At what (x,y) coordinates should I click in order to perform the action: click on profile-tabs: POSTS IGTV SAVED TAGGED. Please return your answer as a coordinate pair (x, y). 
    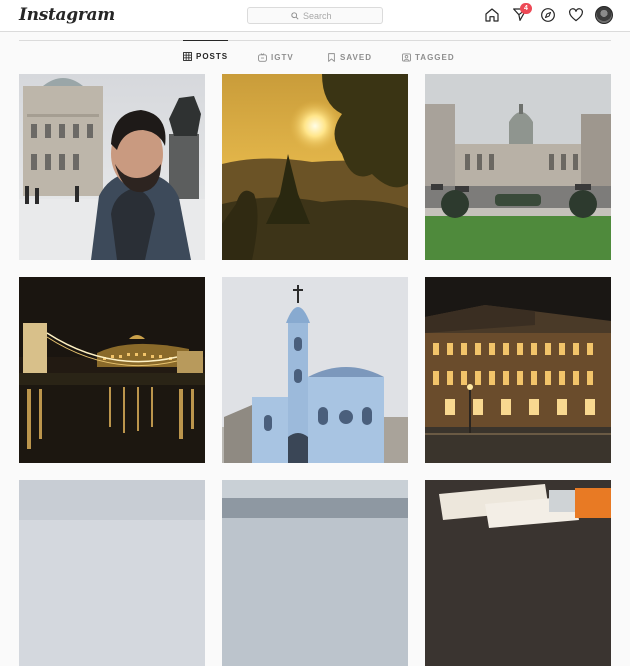
    Looking at the image, I should click on (315, 56).